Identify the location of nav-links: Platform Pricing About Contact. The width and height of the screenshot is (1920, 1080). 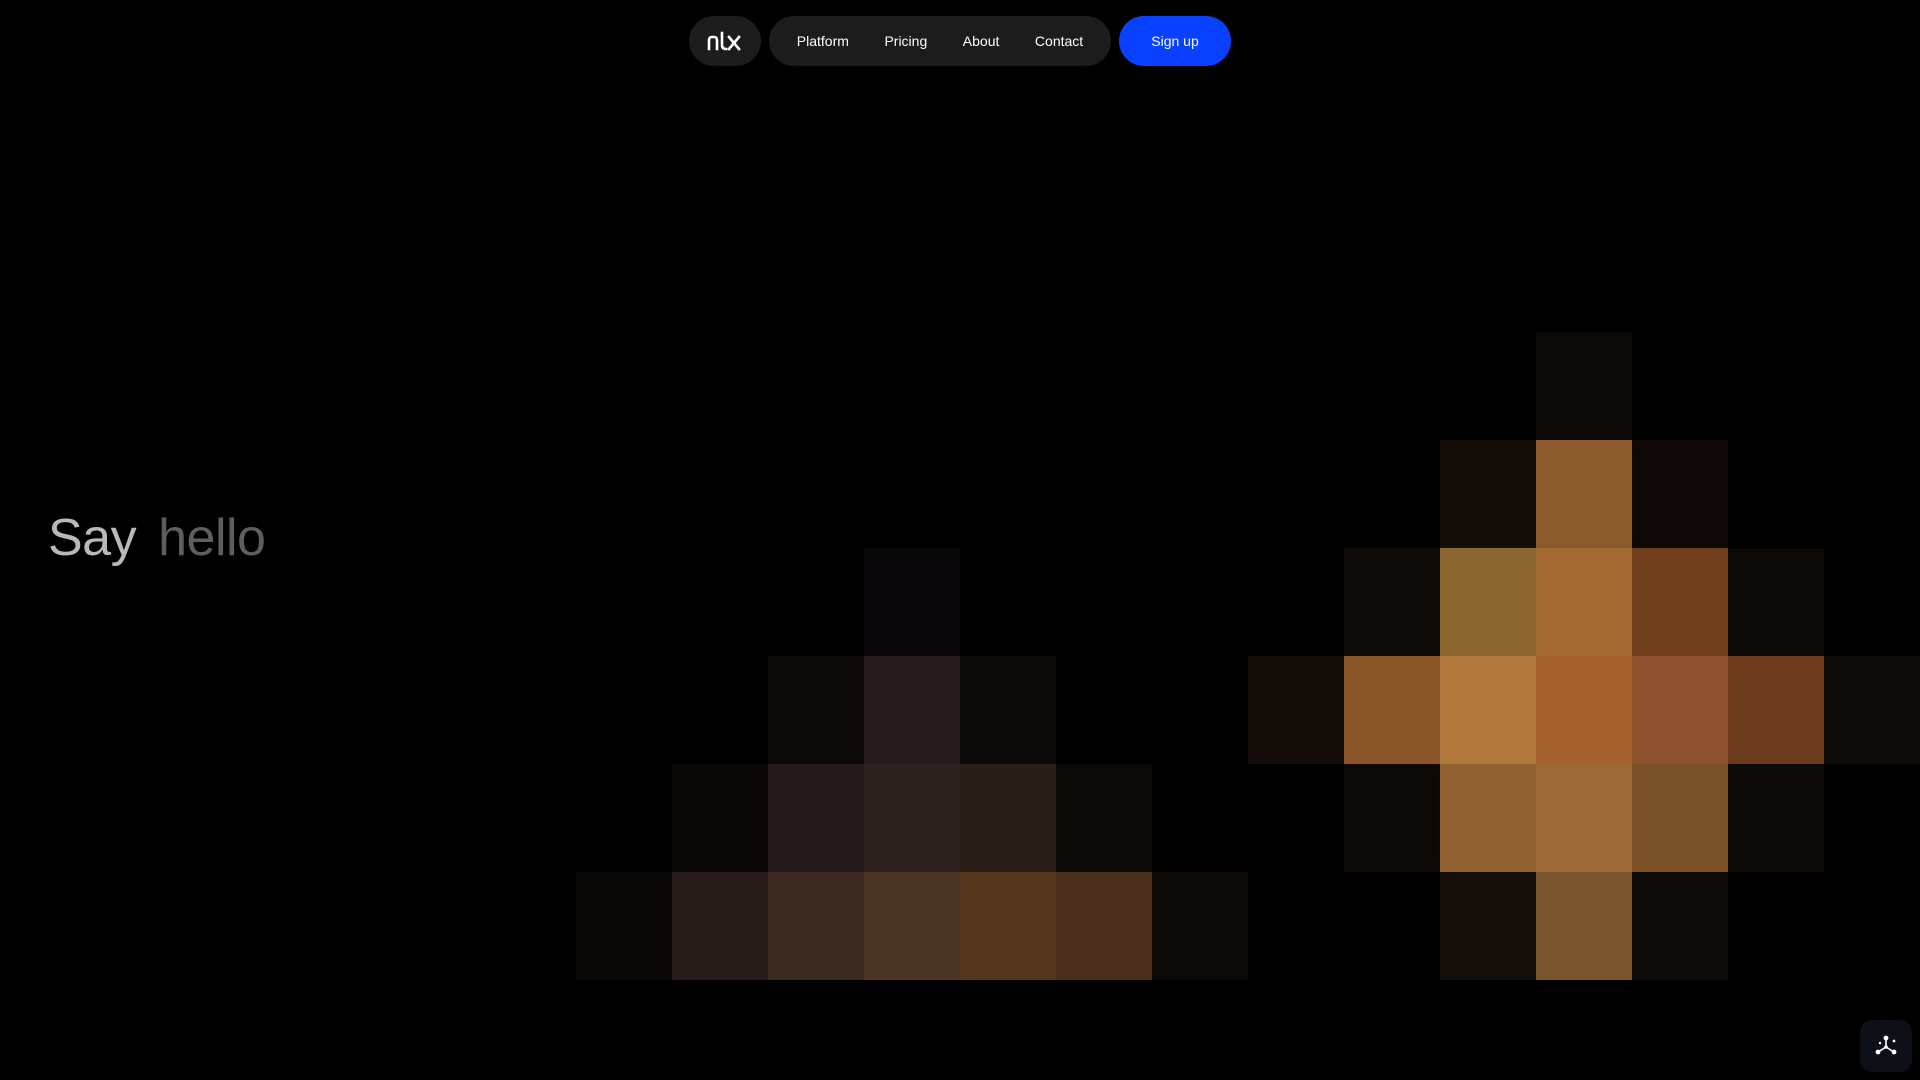
(940, 41).